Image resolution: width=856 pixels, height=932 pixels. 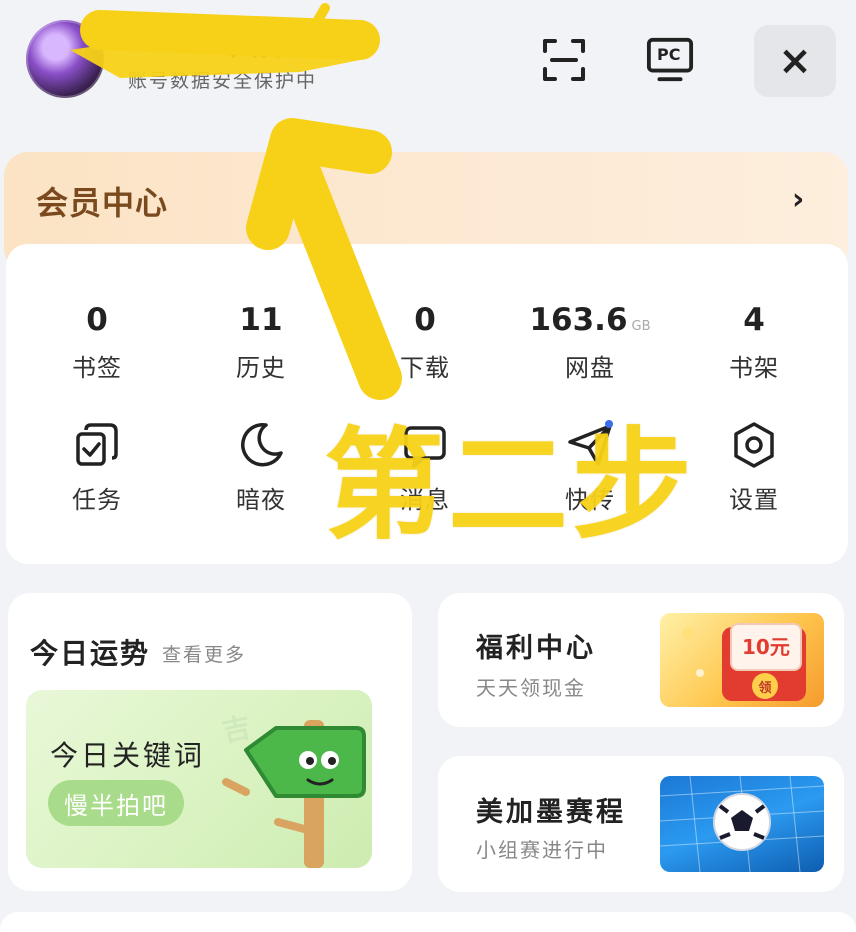 I want to click on close-icon: ×, so click(x=795, y=61).